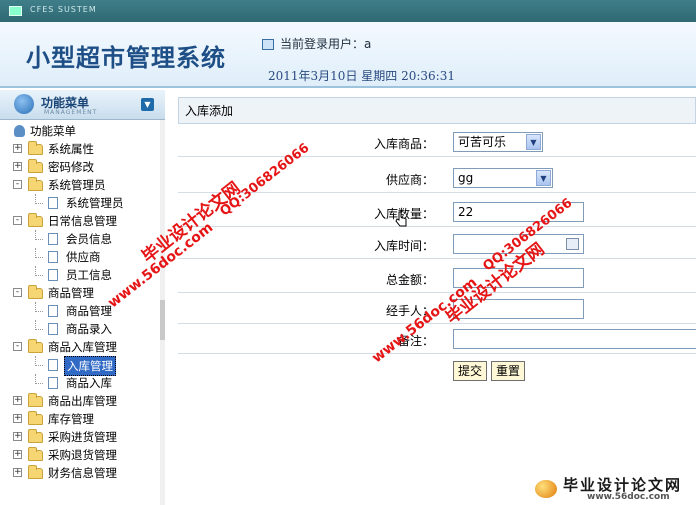 The height and width of the screenshot is (505, 696). I want to click on site-logo: 毕业设计论文网 www.56doc.com, so click(614, 489).